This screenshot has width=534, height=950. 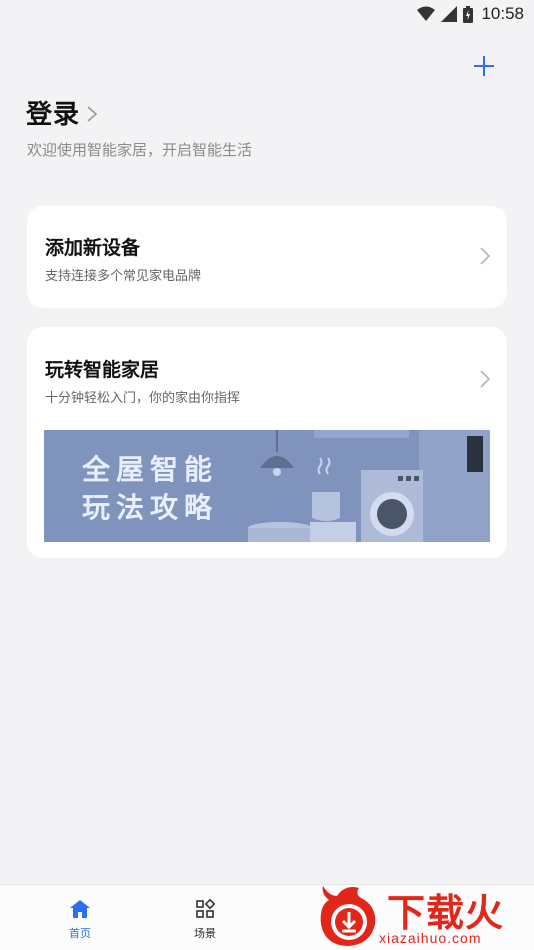 I want to click on smart-home-guide-banner: 全屋智能 玩法攻略, so click(x=267, y=486).